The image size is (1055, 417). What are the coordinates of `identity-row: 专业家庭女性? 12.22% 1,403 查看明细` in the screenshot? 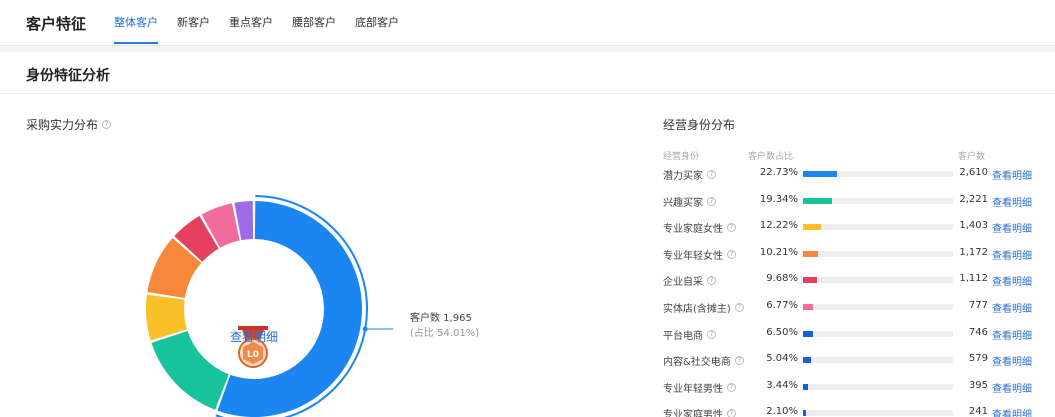 It's located at (527, 233).